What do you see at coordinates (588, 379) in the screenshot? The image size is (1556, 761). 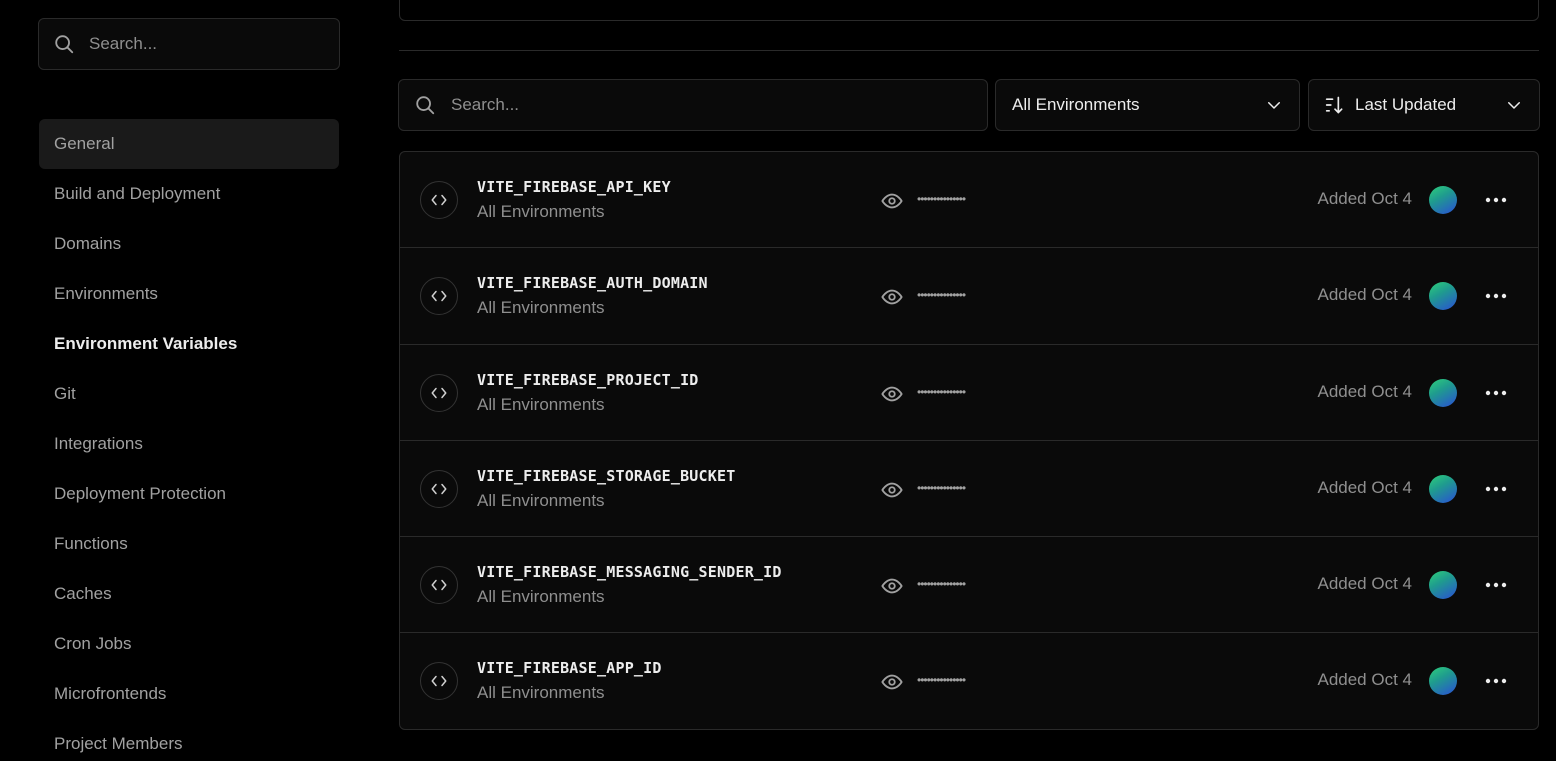 I see `variable-name: VITE_FIREBASE_PROJECT_ID` at bounding box center [588, 379].